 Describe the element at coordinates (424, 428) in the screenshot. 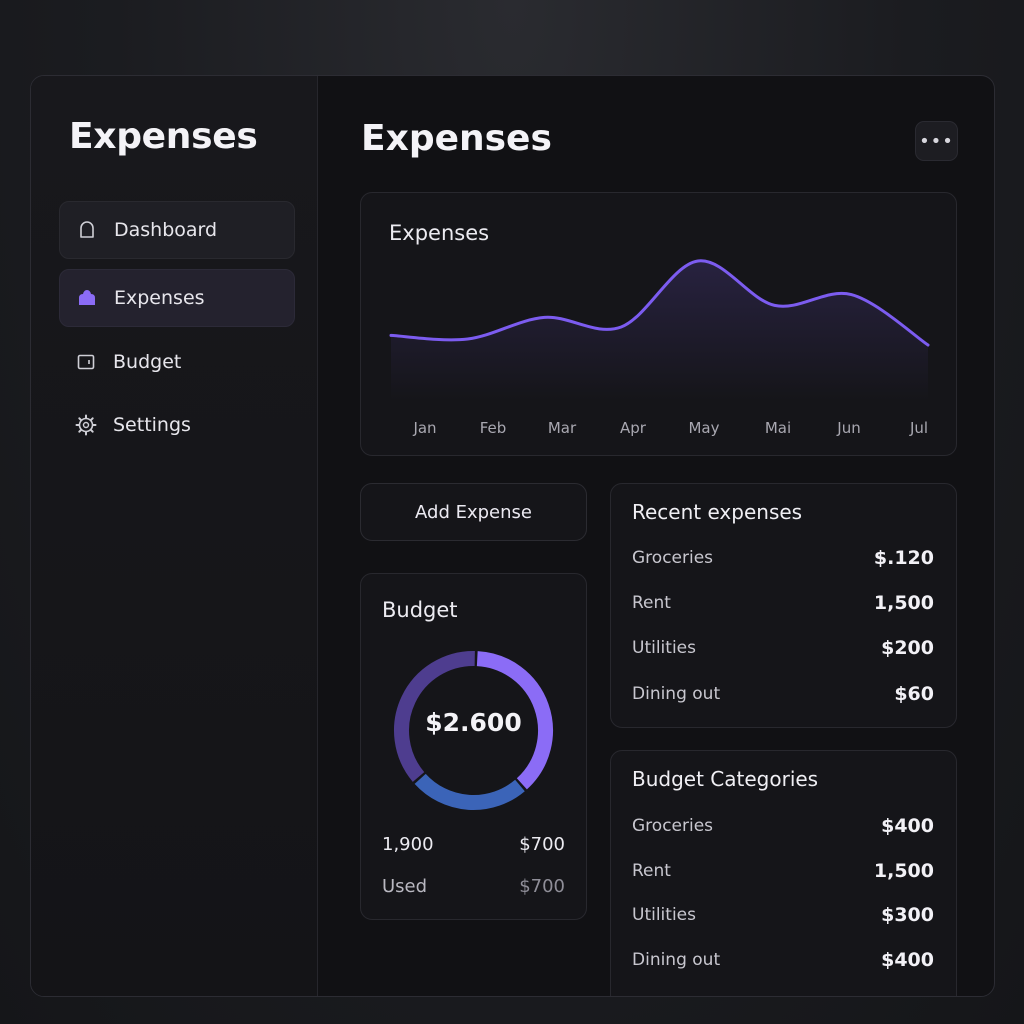

I see `x-tick-label: Jan` at that location.